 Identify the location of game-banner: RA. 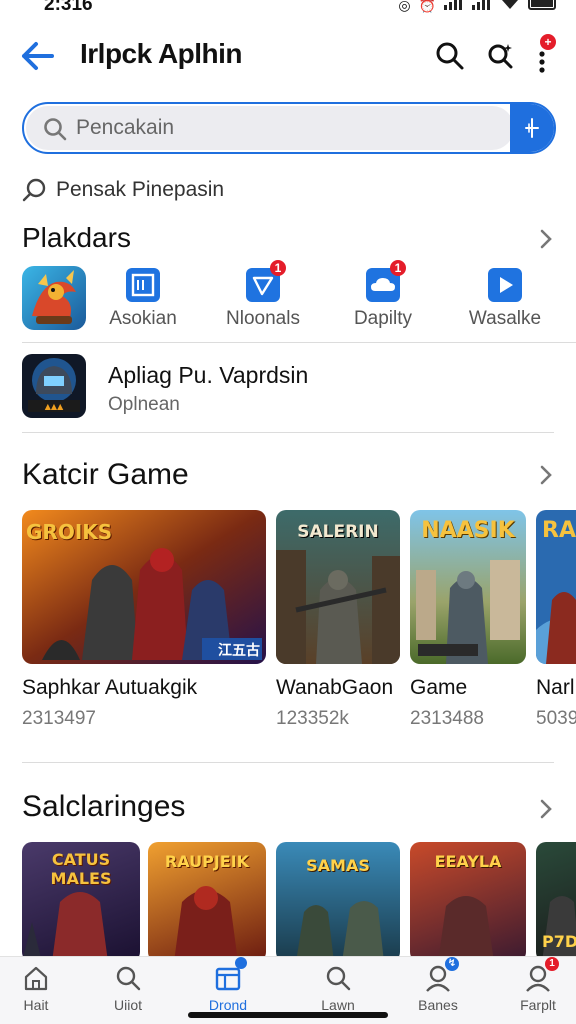
(556, 587).